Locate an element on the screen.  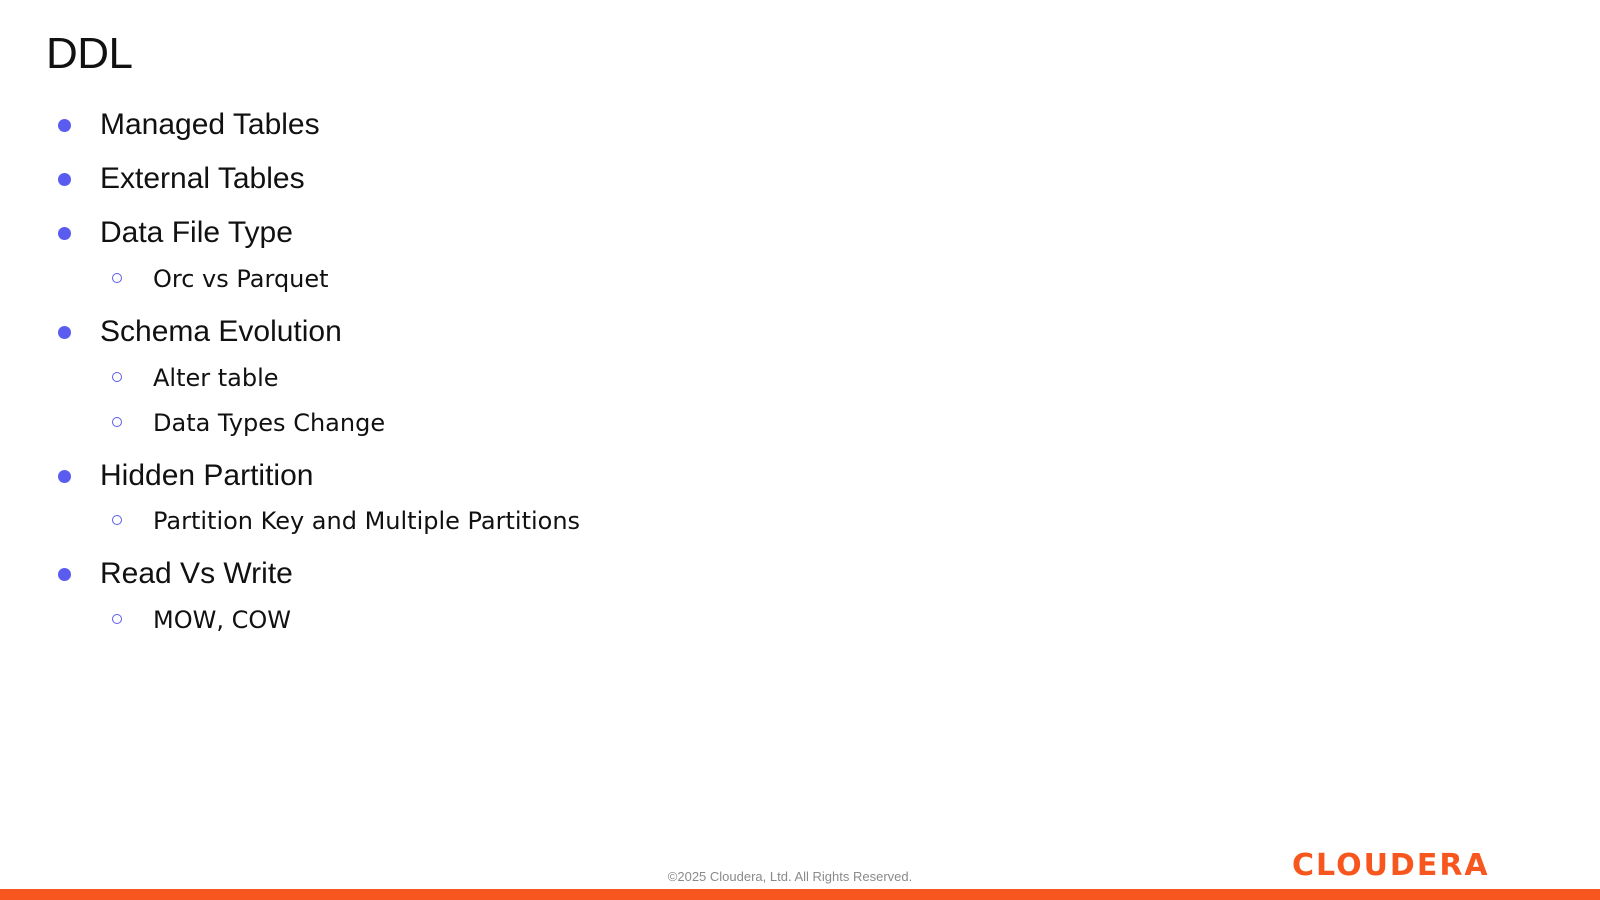
bullet-label: Data File Type is located at coordinates (196, 232).